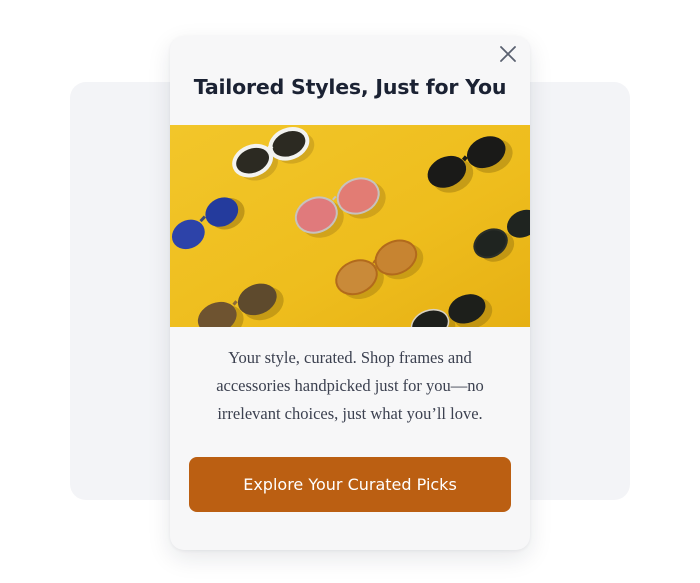  Describe the element at coordinates (350, 484) in the screenshot. I see `explore-curated-picks-button: Explore Your Curated Picks` at that location.